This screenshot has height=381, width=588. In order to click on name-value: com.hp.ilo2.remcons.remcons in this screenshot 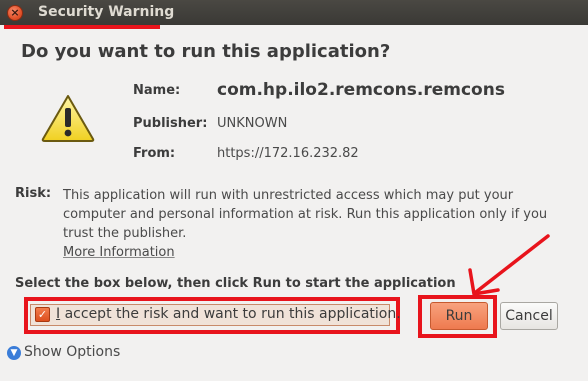, I will do `click(361, 90)`.